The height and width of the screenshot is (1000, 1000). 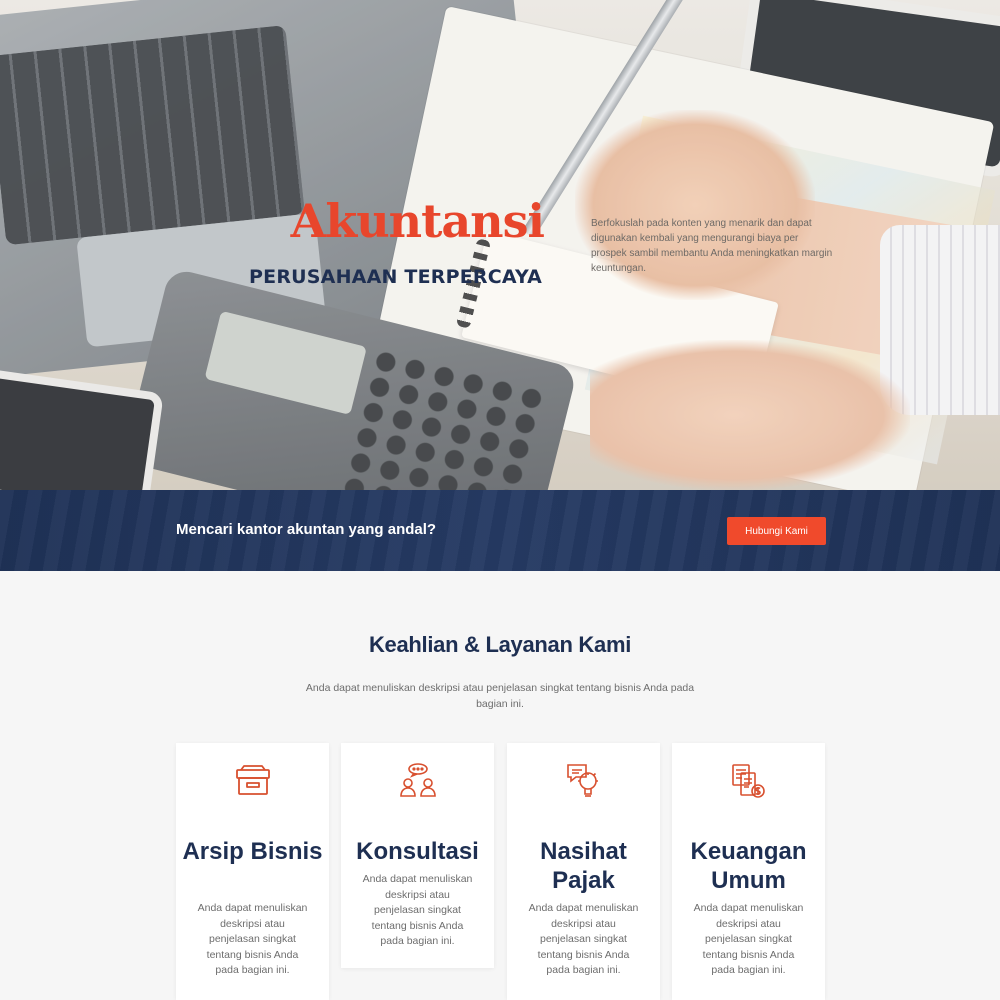 I want to click on service-title: Nasihat Pajak, so click(x=583, y=866).